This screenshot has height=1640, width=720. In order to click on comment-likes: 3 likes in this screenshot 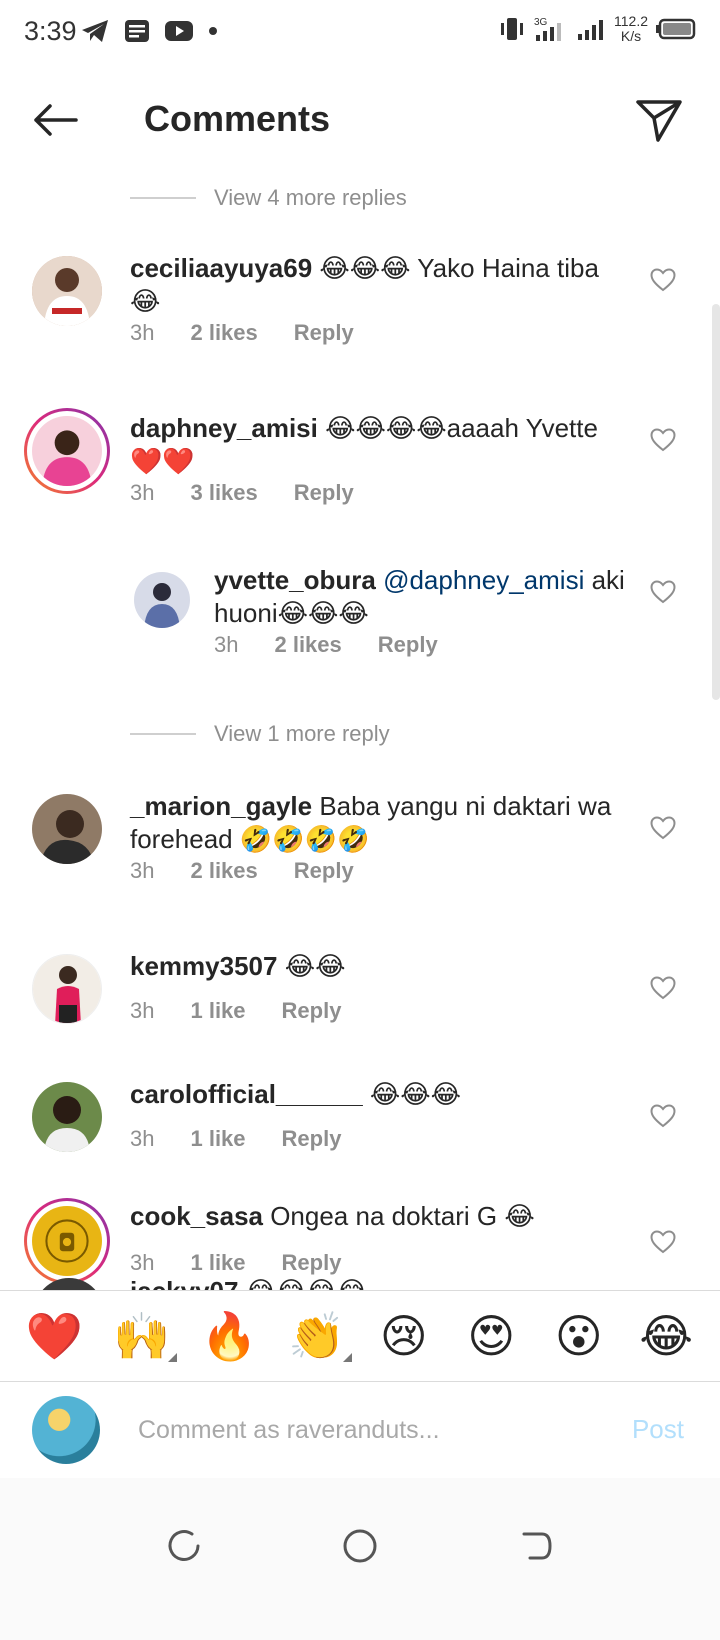, I will do `click(223, 493)`.